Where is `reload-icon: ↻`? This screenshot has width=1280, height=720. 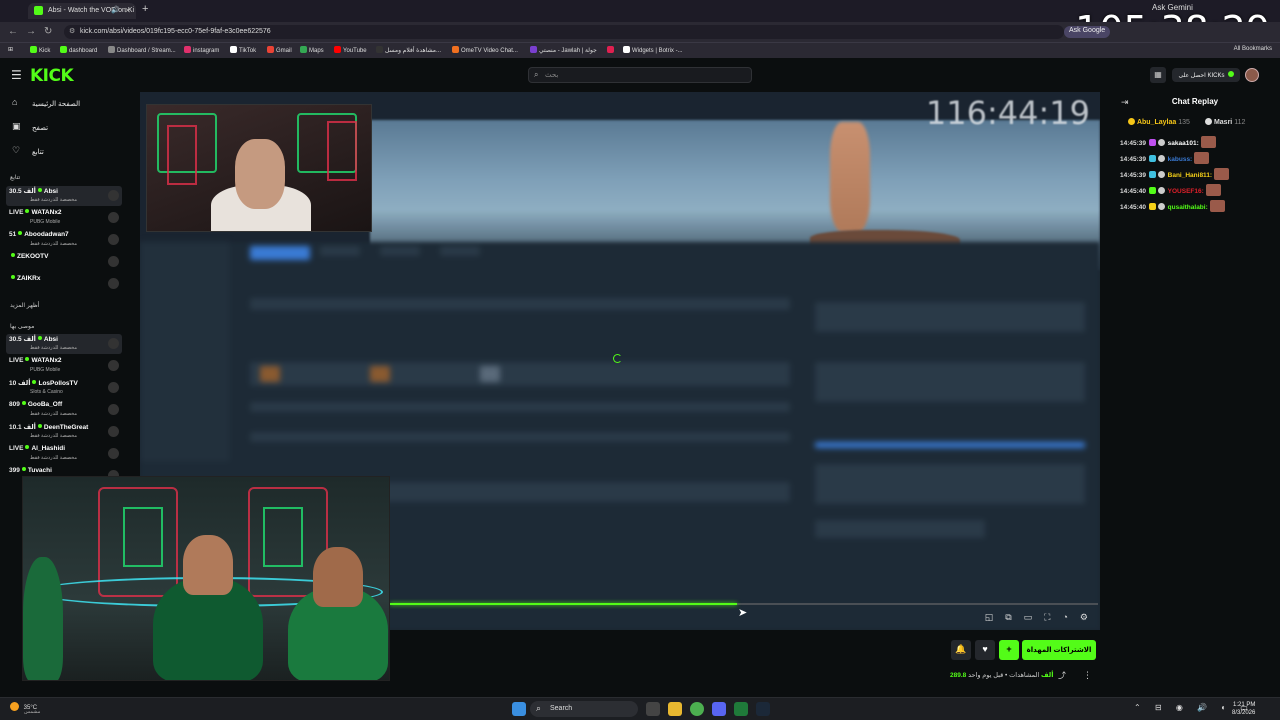
reload-icon: ↻ is located at coordinates (48, 31).